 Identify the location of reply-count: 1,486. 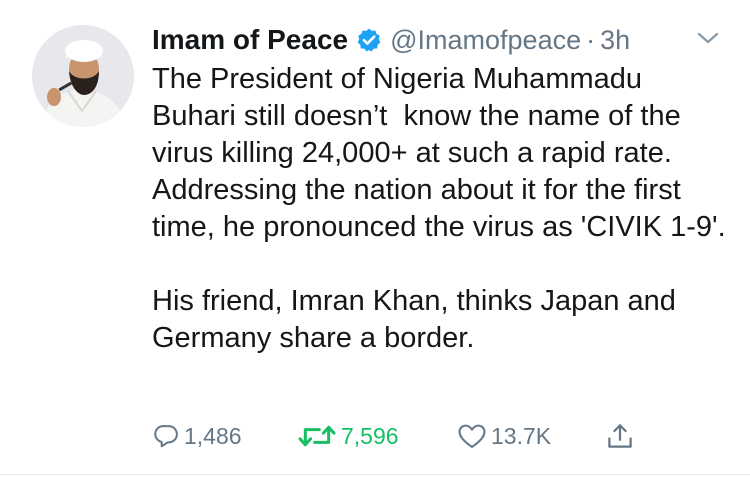
(213, 435).